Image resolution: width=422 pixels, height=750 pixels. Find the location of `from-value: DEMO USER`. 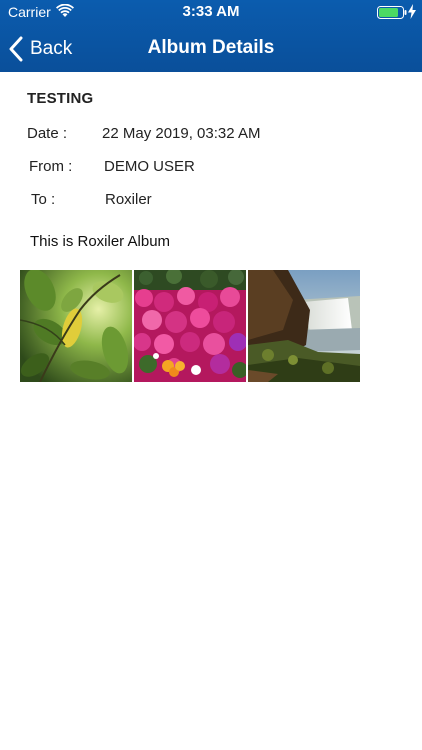

from-value: DEMO USER is located at coordinates (149, 166).